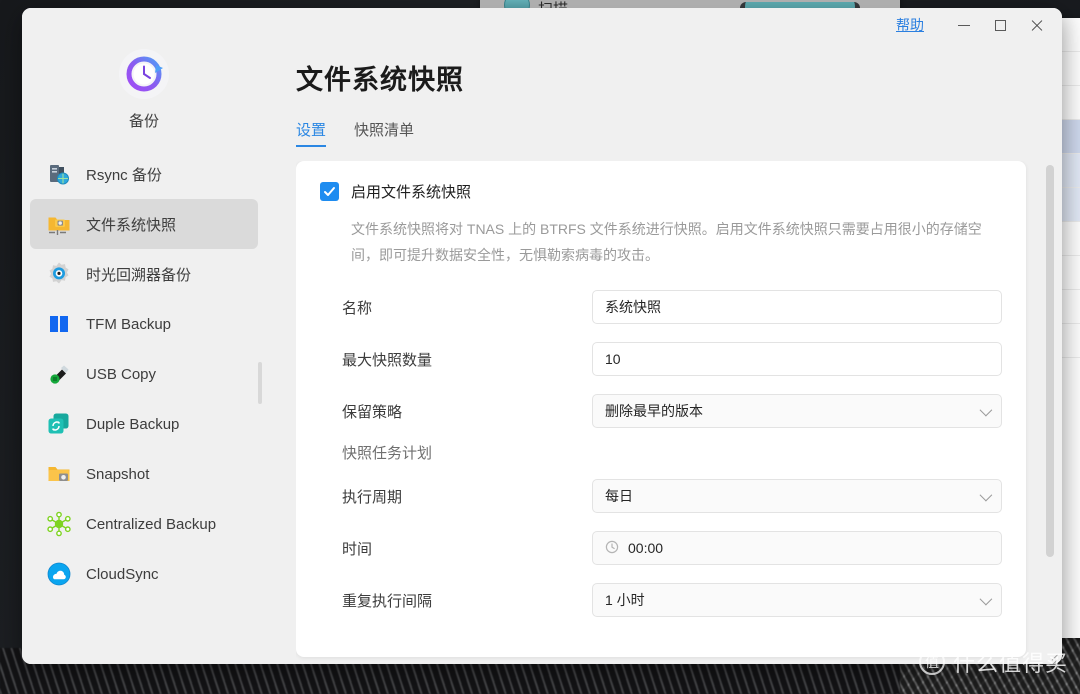  I want to click on field-label: 时间, so click(357, 549).